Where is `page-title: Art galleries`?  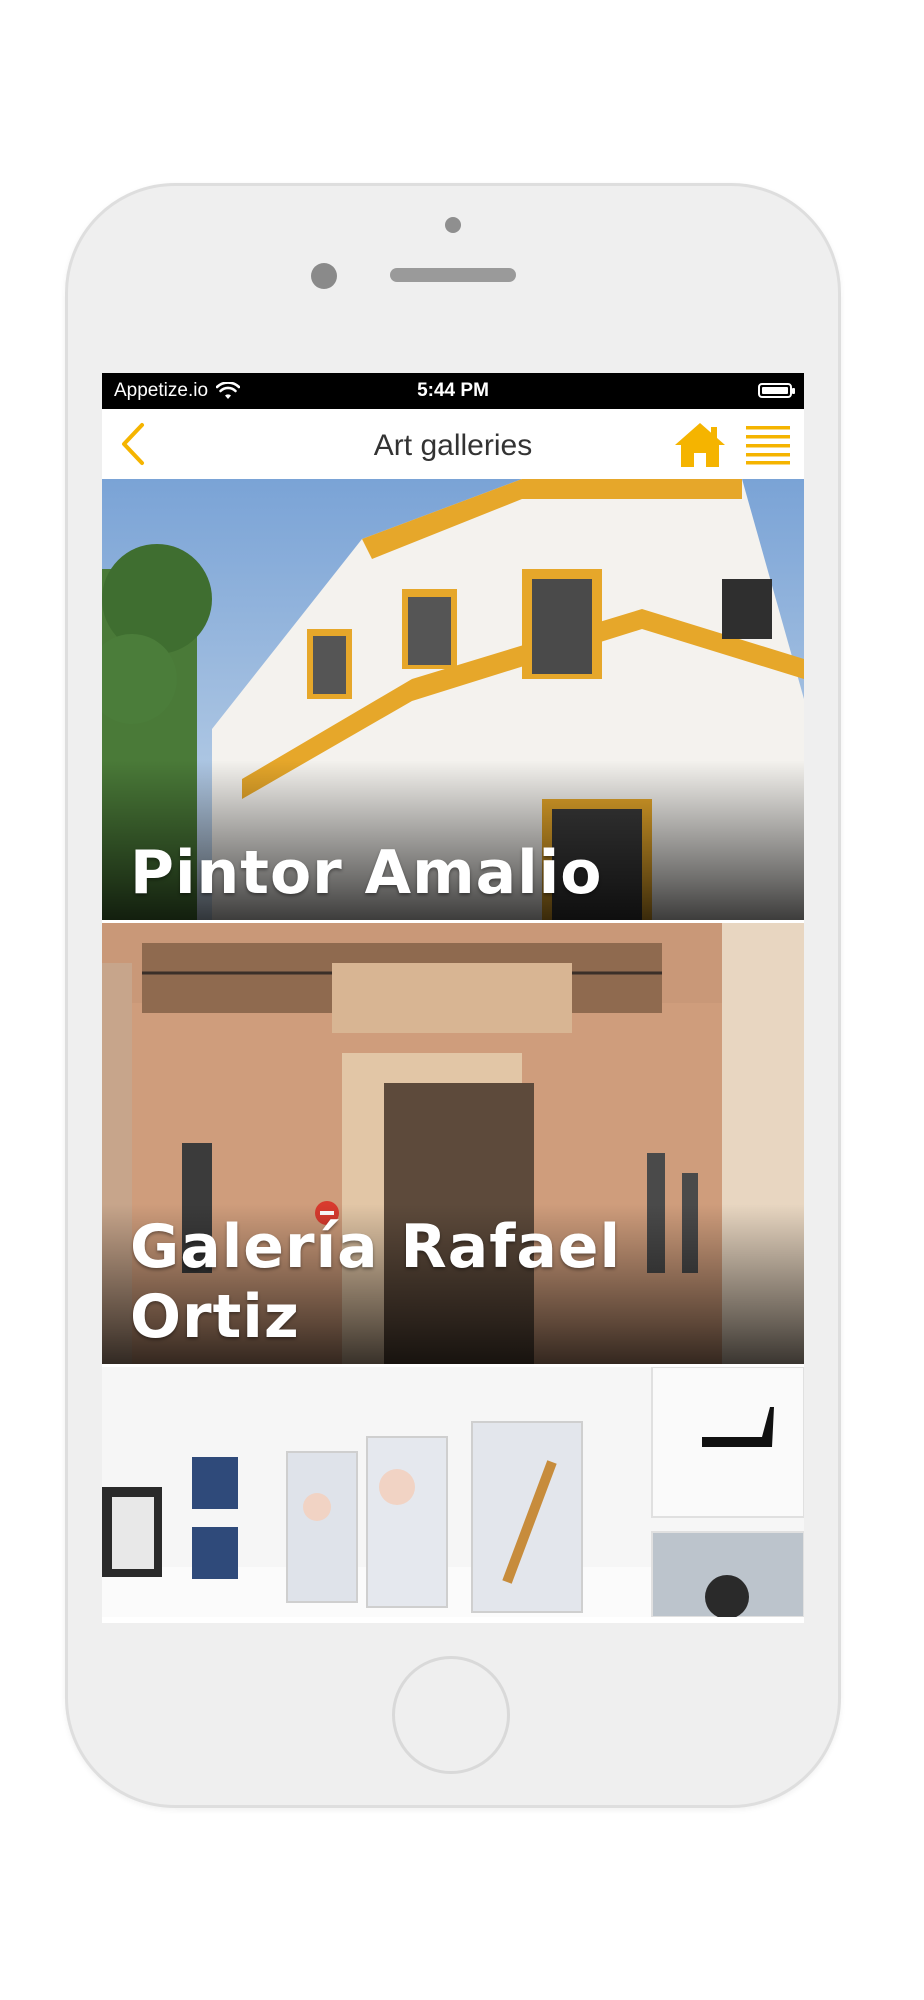 page-title: Art galleries is located at coordinates (453, 445).